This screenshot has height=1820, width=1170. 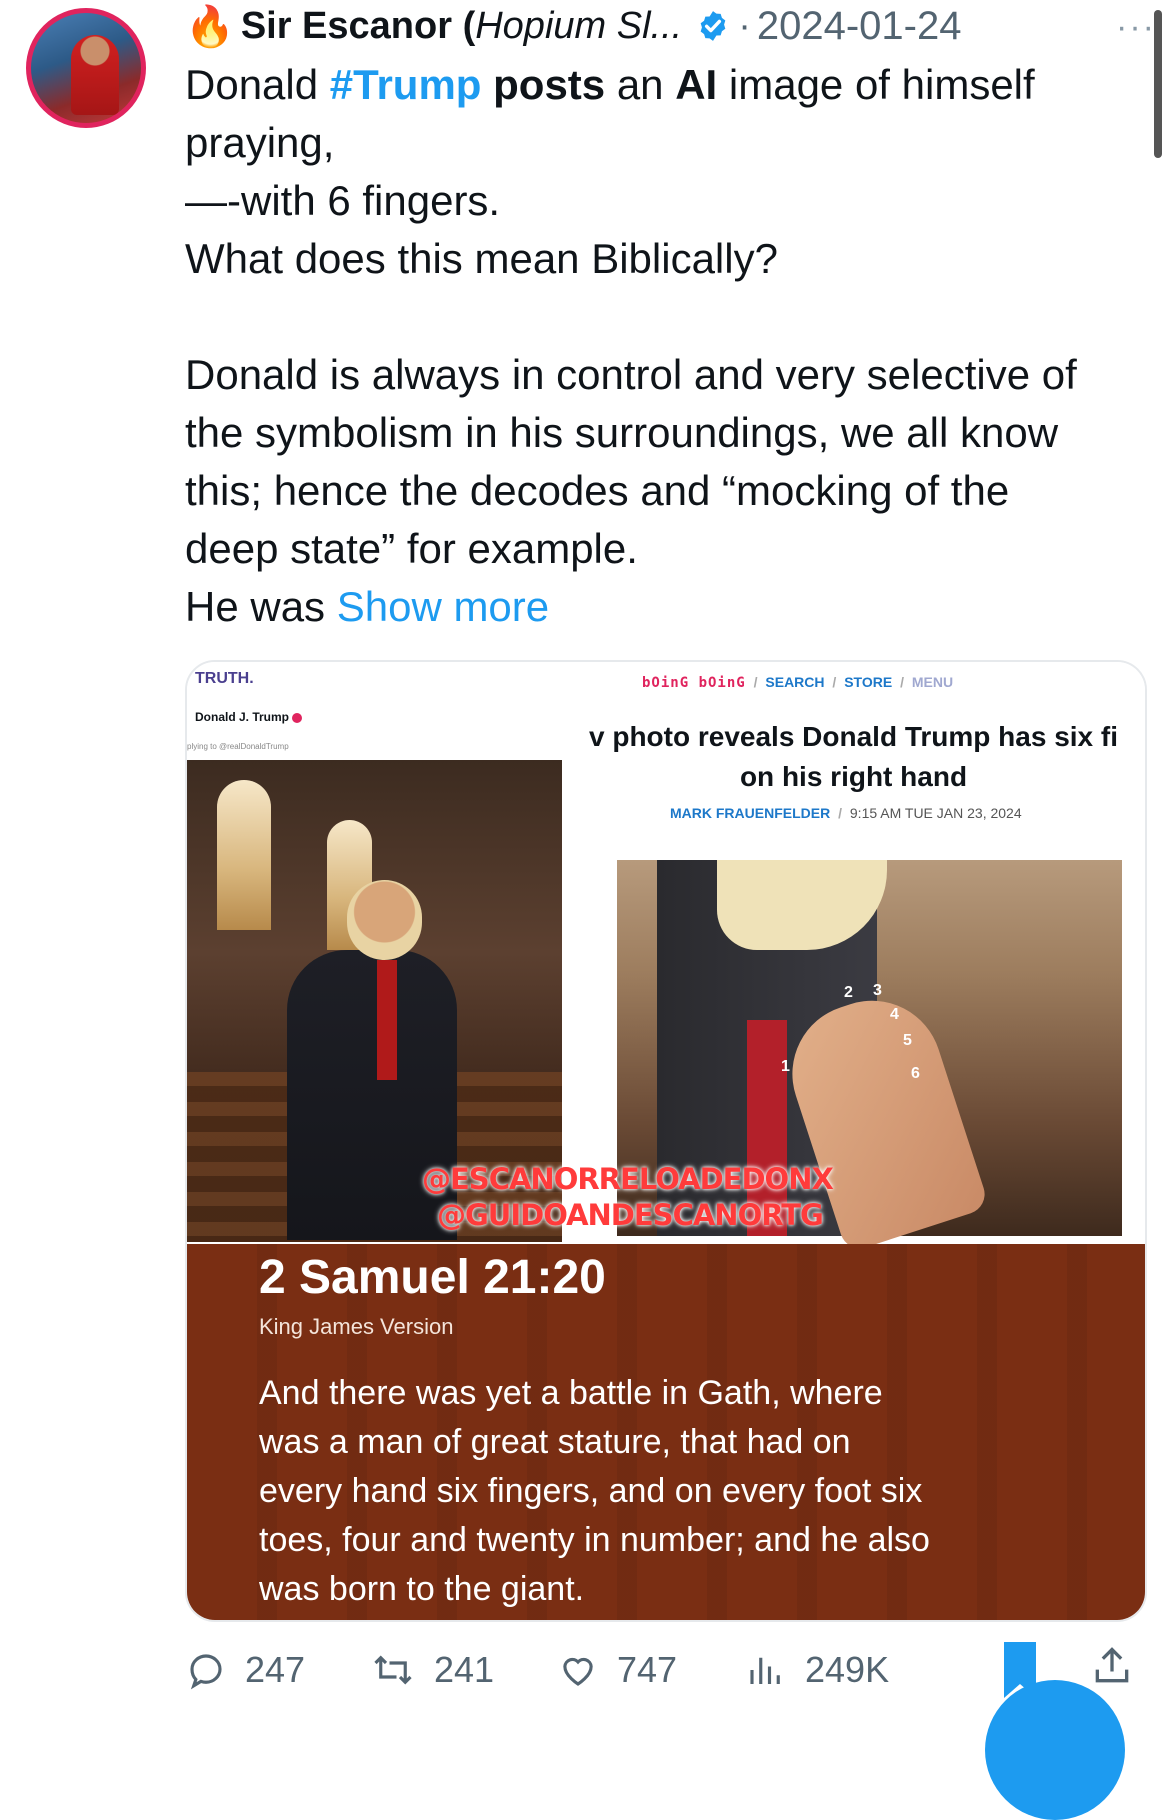 What do you see at coordinates (630, 1215) in the screenshot?
I see `watermark-handle: @GUIDOANDESCANORTG` at bounding box center [630, 1215].